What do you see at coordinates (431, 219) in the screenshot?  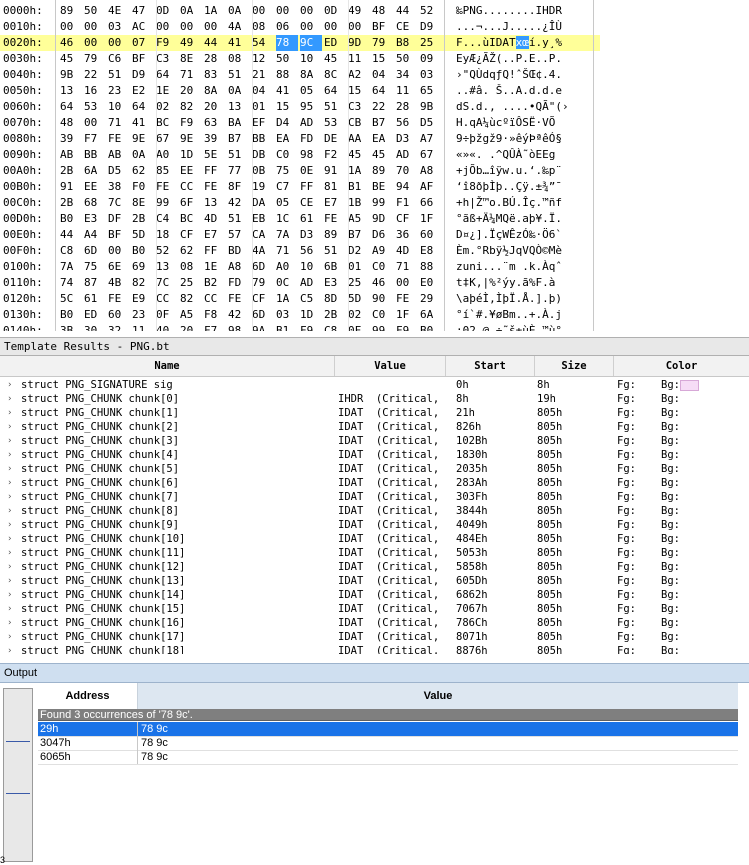 I see `hex-byte: 1F` at bounding box center [431, 219].